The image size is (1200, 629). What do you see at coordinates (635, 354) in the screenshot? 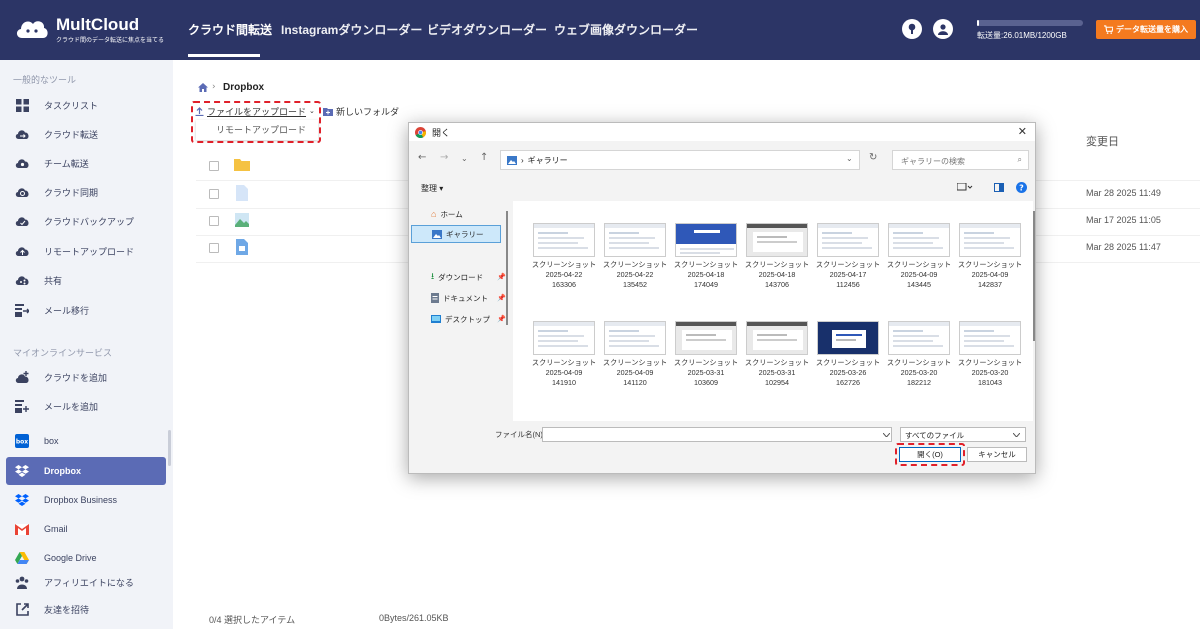
I see `file-tile: スクリーンショット 2025-04-09 141120` at bounding box center [635, 354].